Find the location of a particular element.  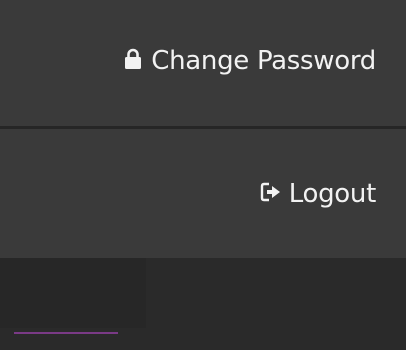

background-panel is located at coordinates (73, 293).